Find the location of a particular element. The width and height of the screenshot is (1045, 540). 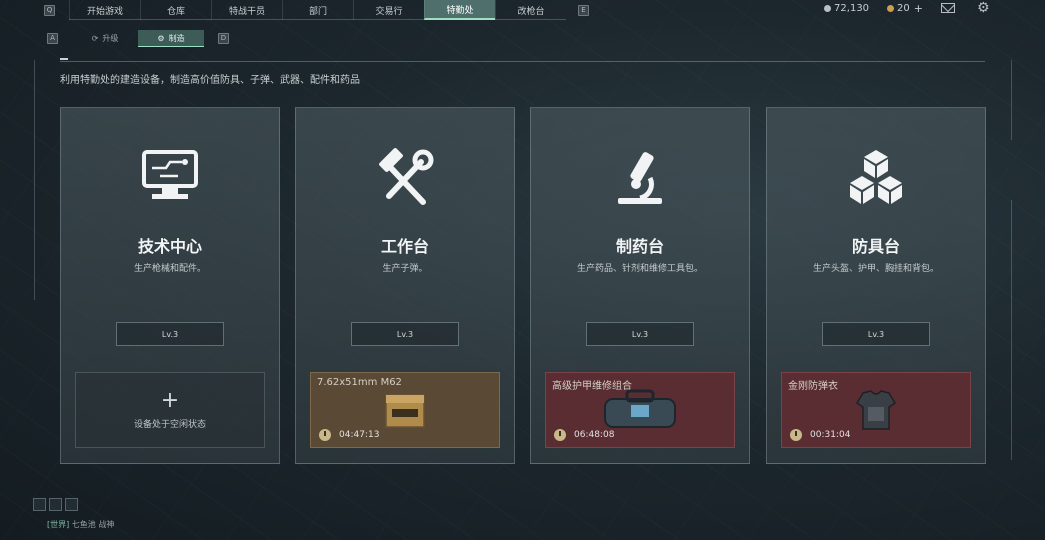

sub-tabs: ⟳ 升级 ⚙ 制造 is located at coordinates (138, 38).